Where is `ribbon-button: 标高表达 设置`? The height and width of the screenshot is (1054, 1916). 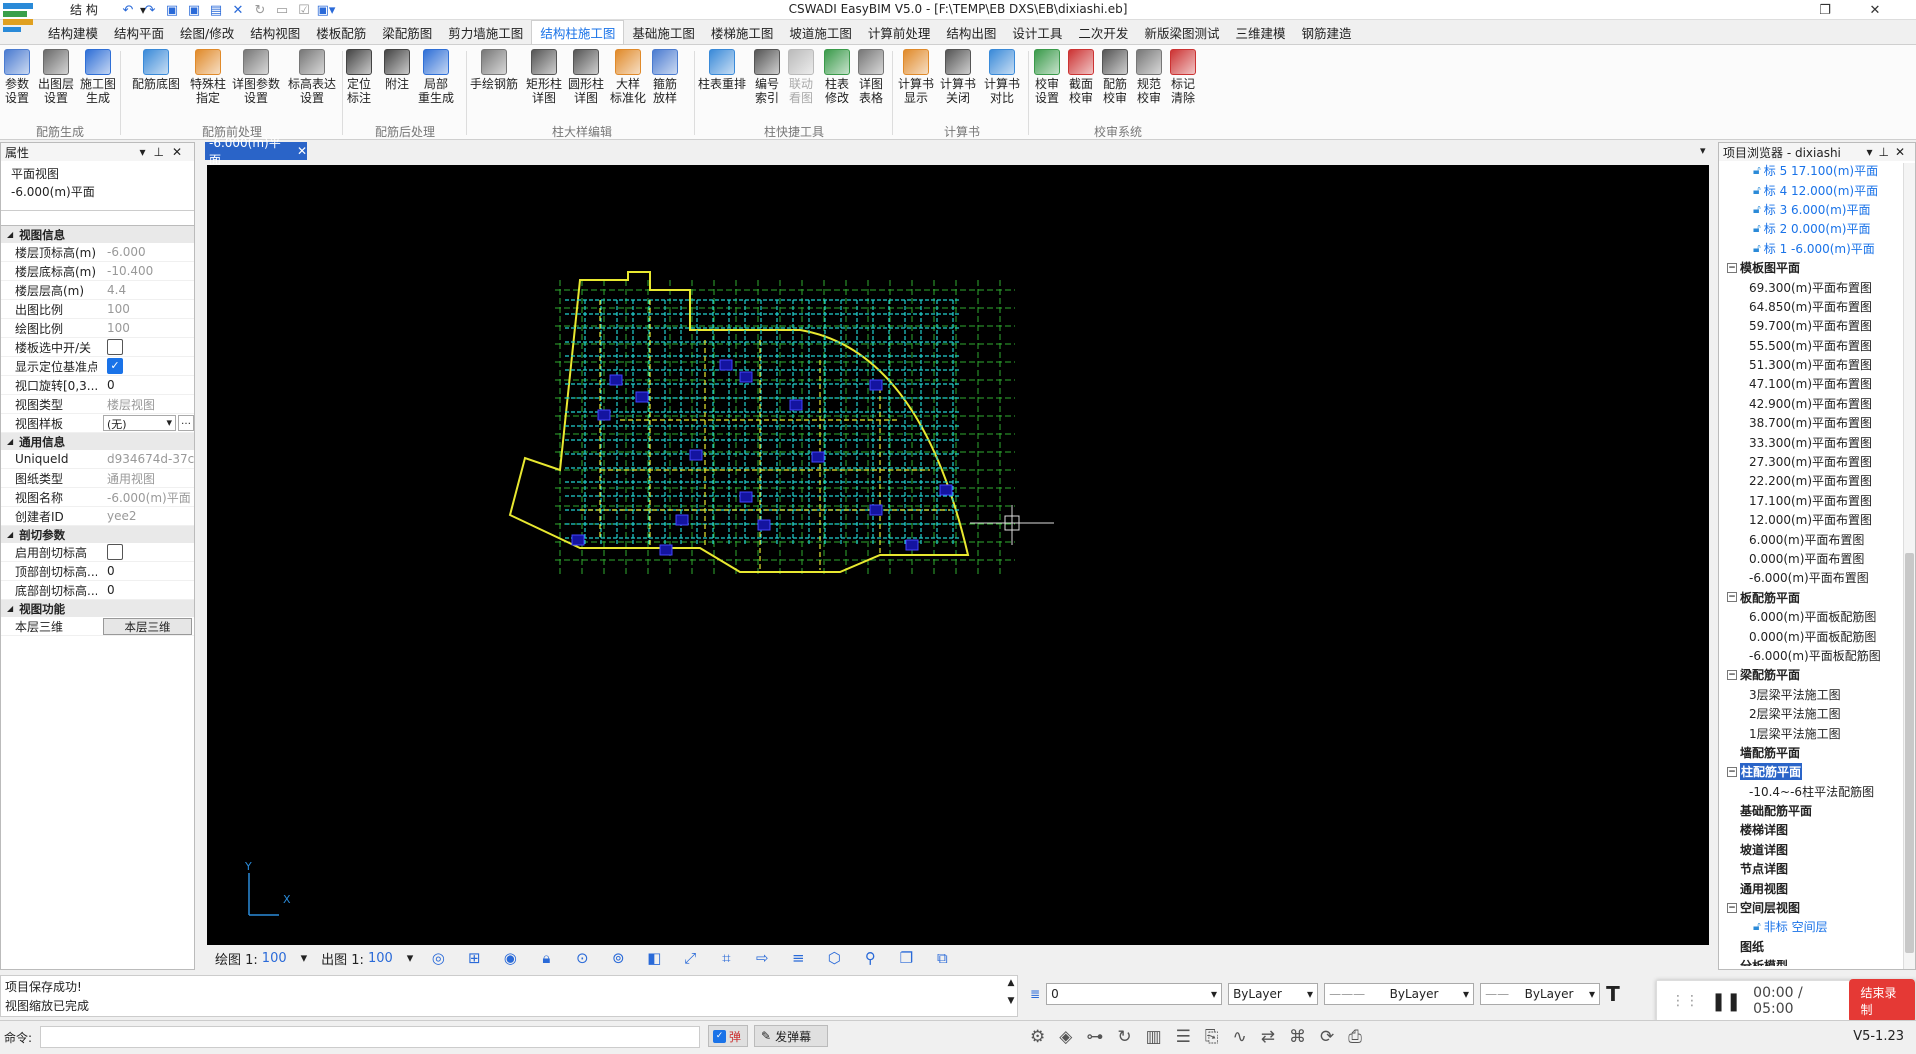 ribbon-button: 标高表达 设置 is located at coordinates (312, 77).